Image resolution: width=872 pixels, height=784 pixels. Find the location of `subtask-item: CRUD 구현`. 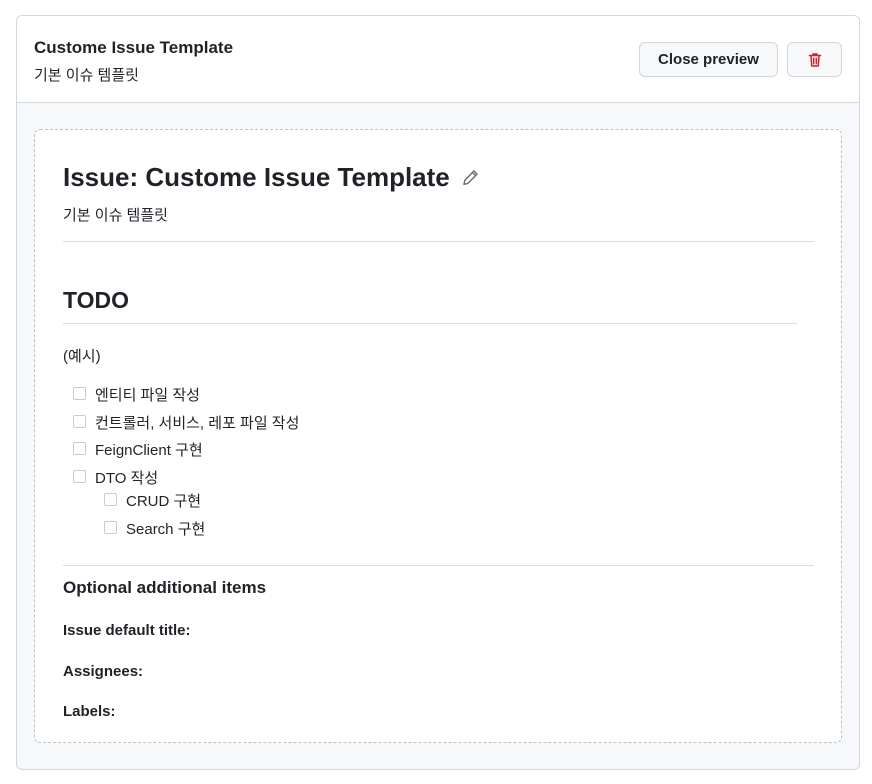

subtask-item: CRUD 구현 is located at coordinates (152, 500).